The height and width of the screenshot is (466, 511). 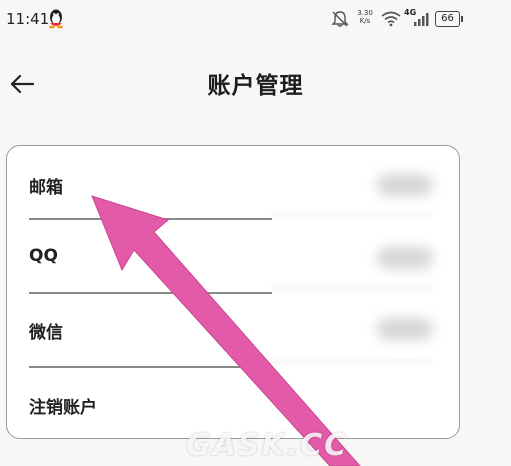 What do you see at coordinates (255, 86) in the screenshot?
I see `page-title: 账户管理` at bounding box center [255, 86].